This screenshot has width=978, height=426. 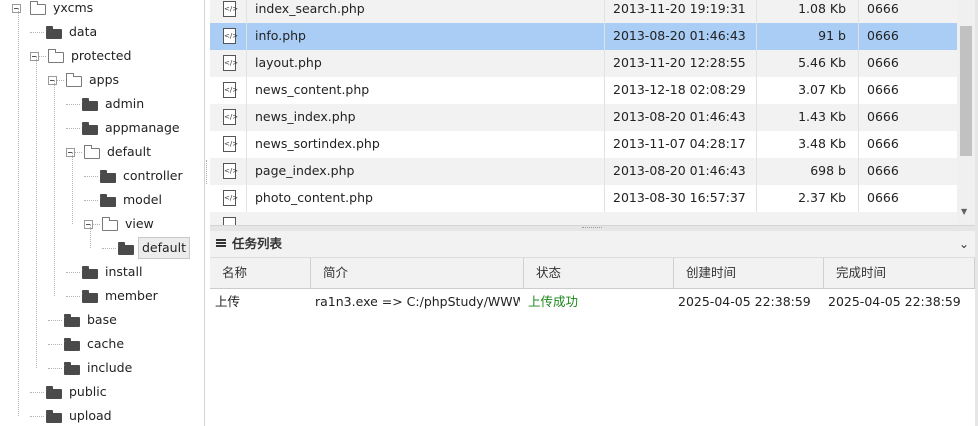 What do you see at coordinates (73, 7) in the screenshot?
I see `tree-node-label: yxcms` at bounding box center [73, 7].